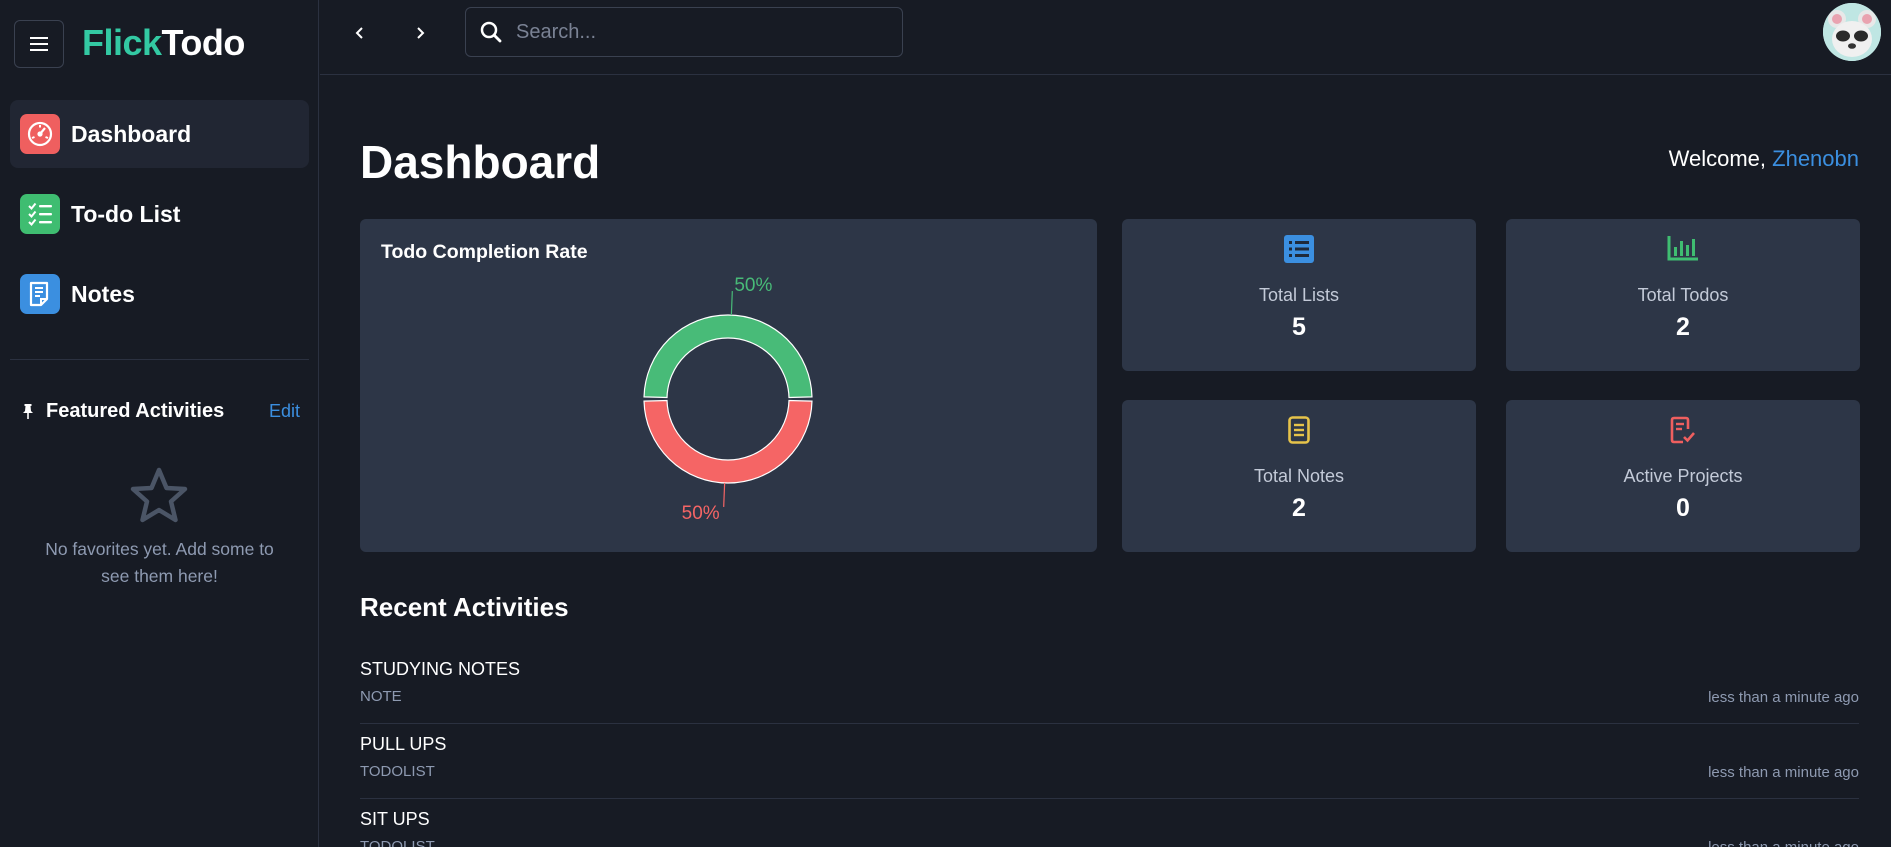 This screenshot has height=847, width=1891. What do you see at coordinates (464, 607) in the screenshot?
I see `recent-activities-title: Recent Activities` at bounding box center [464, 607].